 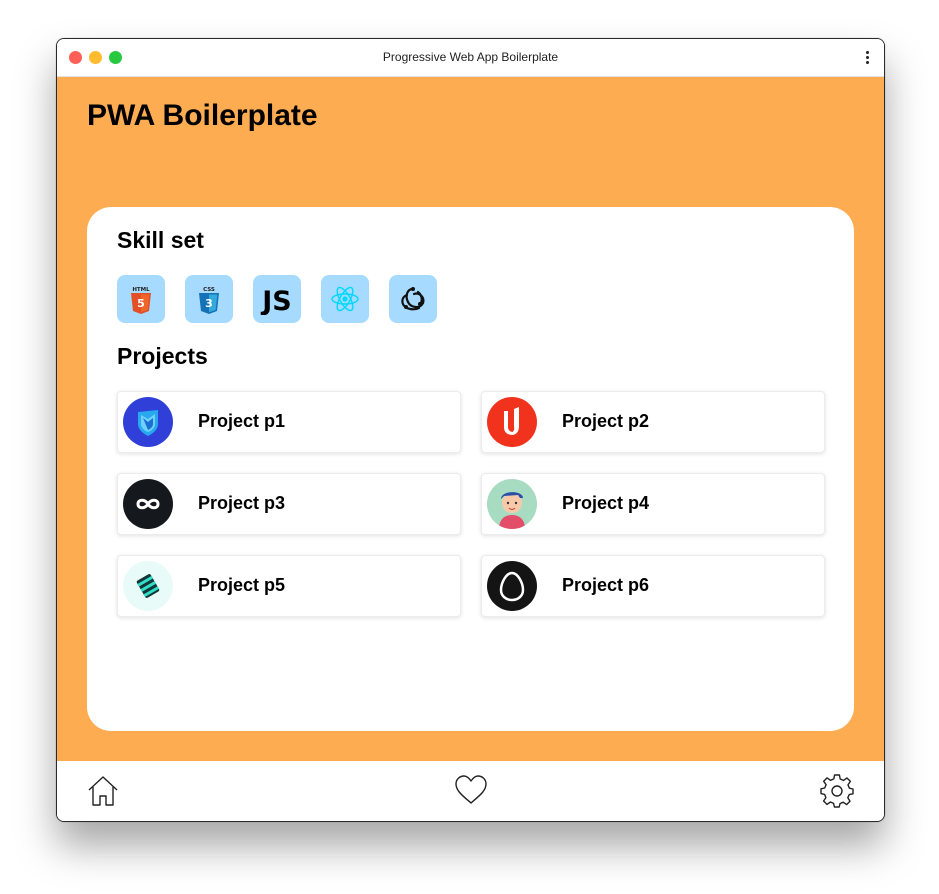 I want to click on title-bar: Progressive Web App Boilerplate, so click(x=470, y=58).